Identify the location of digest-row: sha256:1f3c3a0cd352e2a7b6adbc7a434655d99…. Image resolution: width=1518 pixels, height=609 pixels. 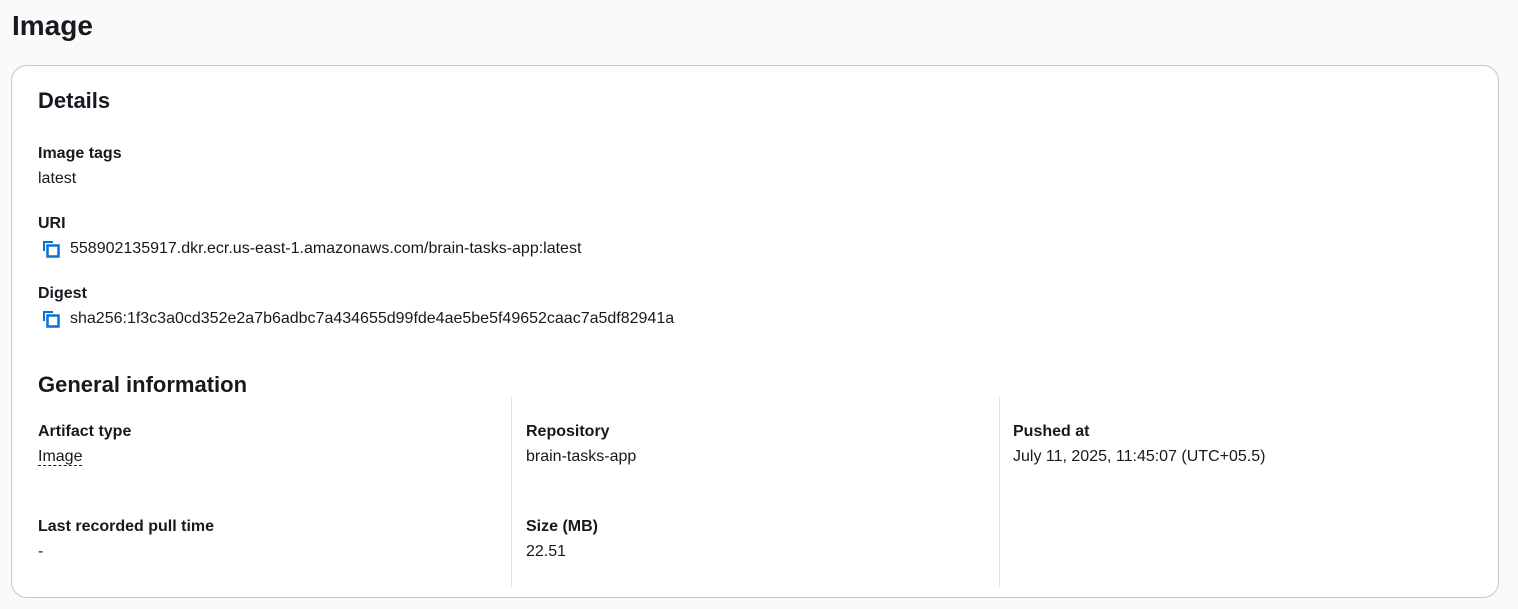
(357, 319).